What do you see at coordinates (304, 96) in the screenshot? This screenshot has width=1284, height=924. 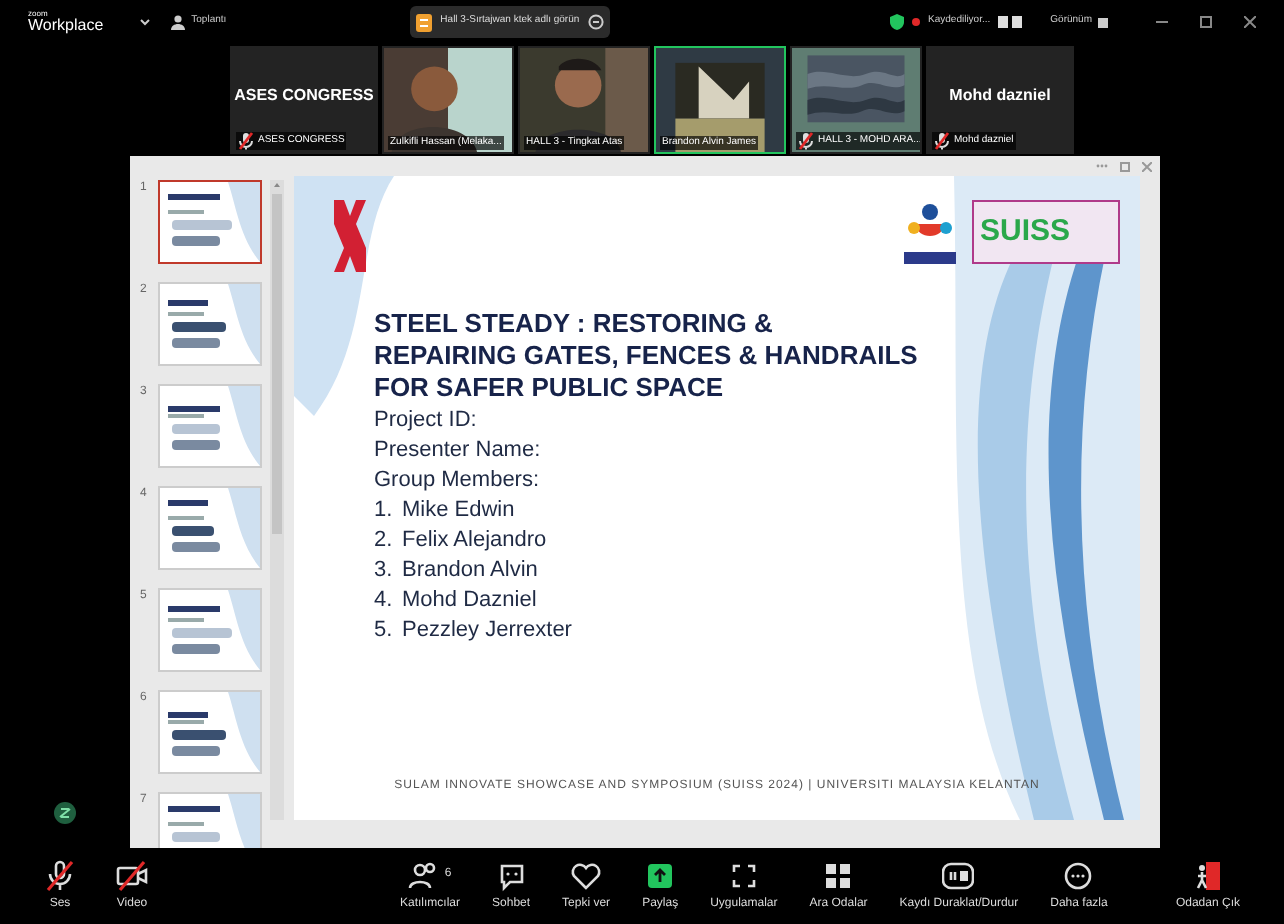 I see `participant-name: ASES CONGRESS` at bounding box center [304, 96].